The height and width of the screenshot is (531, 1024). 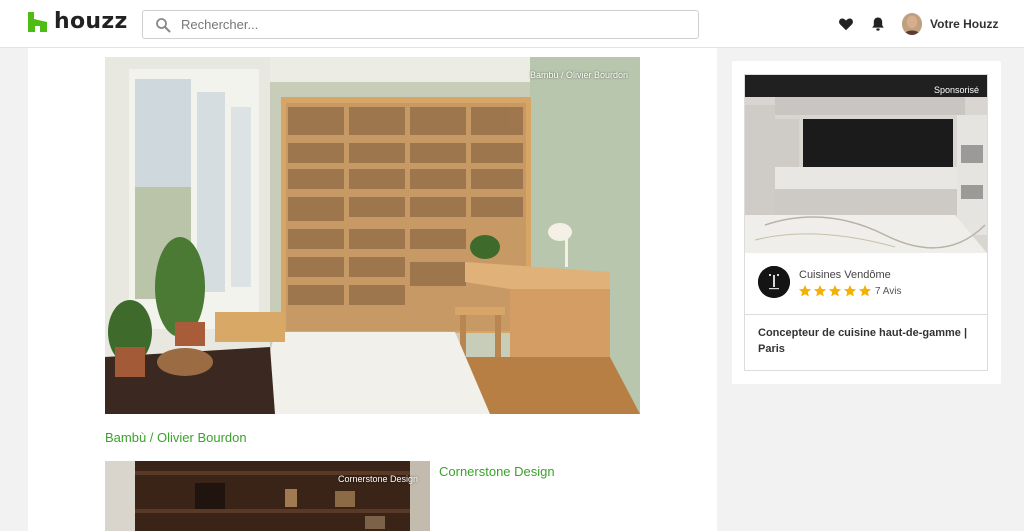 I want to click on sponsored-label: Sponsorisé, so click(x=956, y=90).